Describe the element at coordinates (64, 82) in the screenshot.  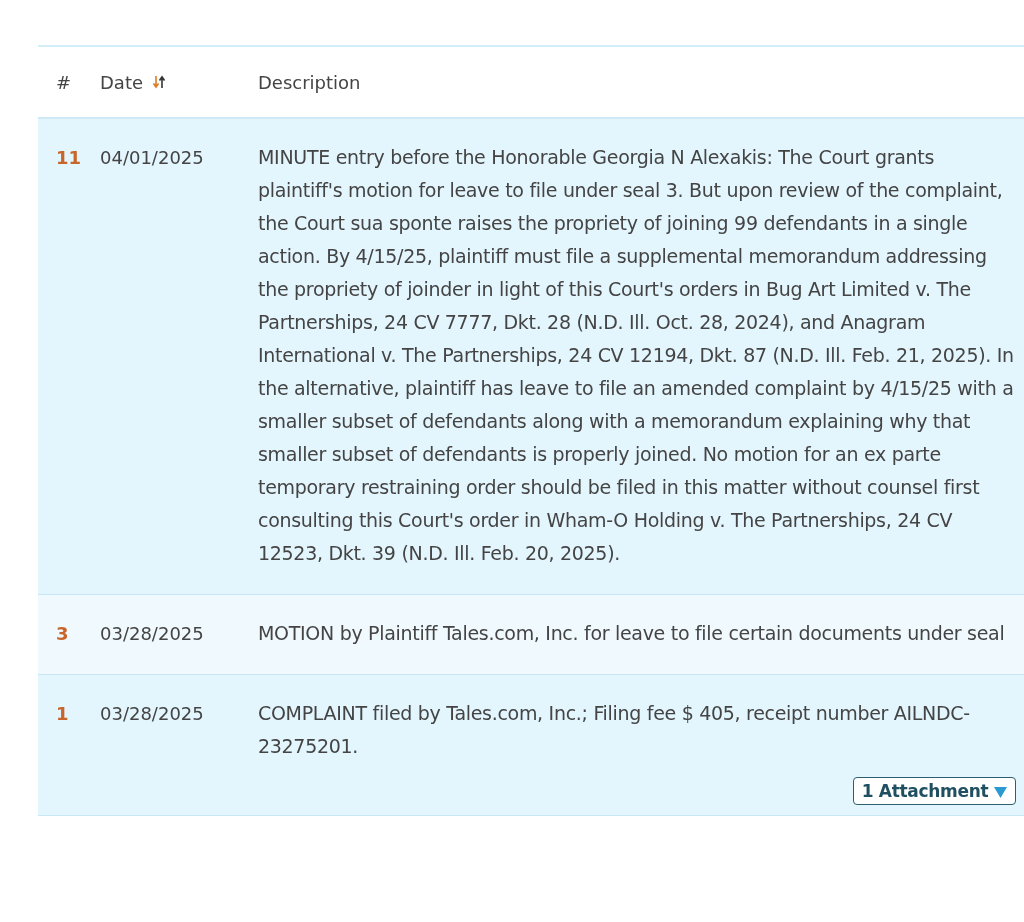
I see `column-header: #` at that location.